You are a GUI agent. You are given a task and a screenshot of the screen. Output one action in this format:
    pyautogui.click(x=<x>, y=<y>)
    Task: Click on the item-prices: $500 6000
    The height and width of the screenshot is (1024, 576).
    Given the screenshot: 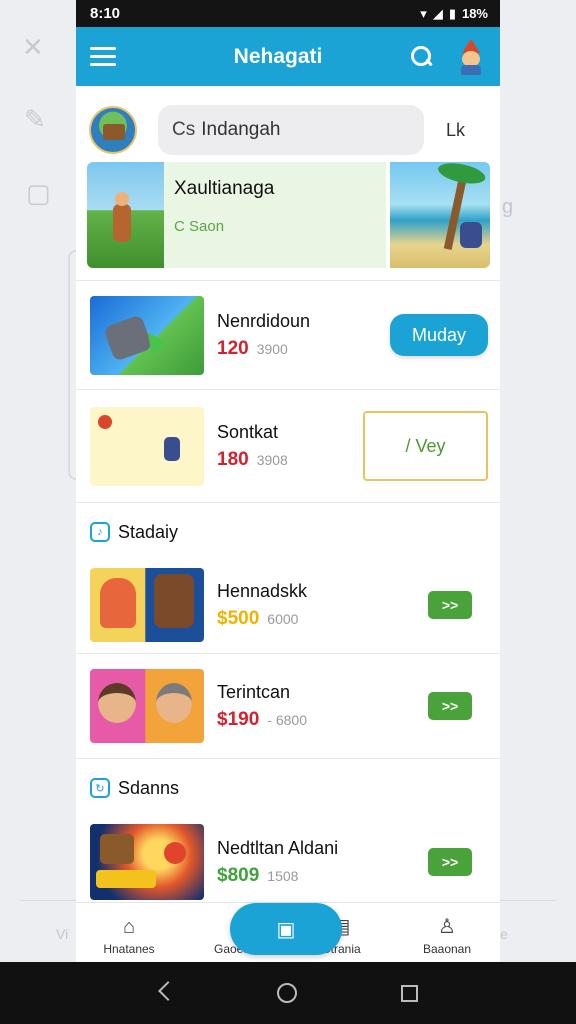 What is the action you would take?
    pyautogui.click(x=322, y=619)
    